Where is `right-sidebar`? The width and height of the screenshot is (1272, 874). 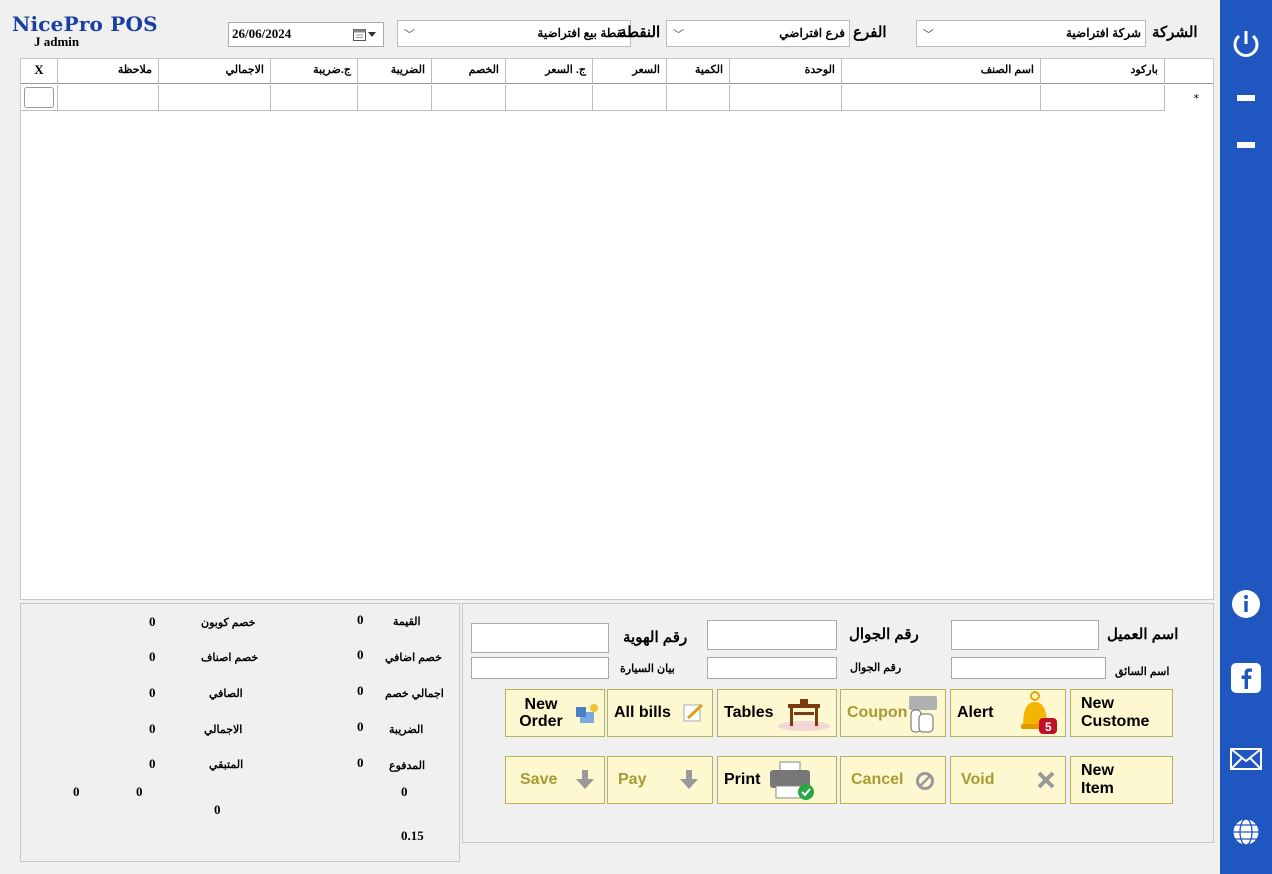
right-sidebar is located at coordinates (1246, 437).